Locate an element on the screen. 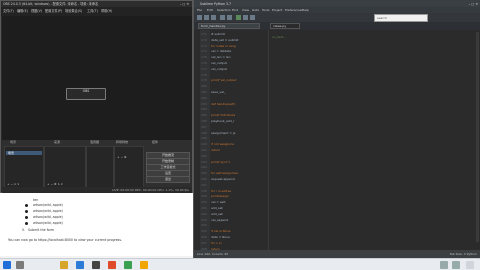 The image size is (480, 270). tab-views: views.py is located at coordinates (285, 26).